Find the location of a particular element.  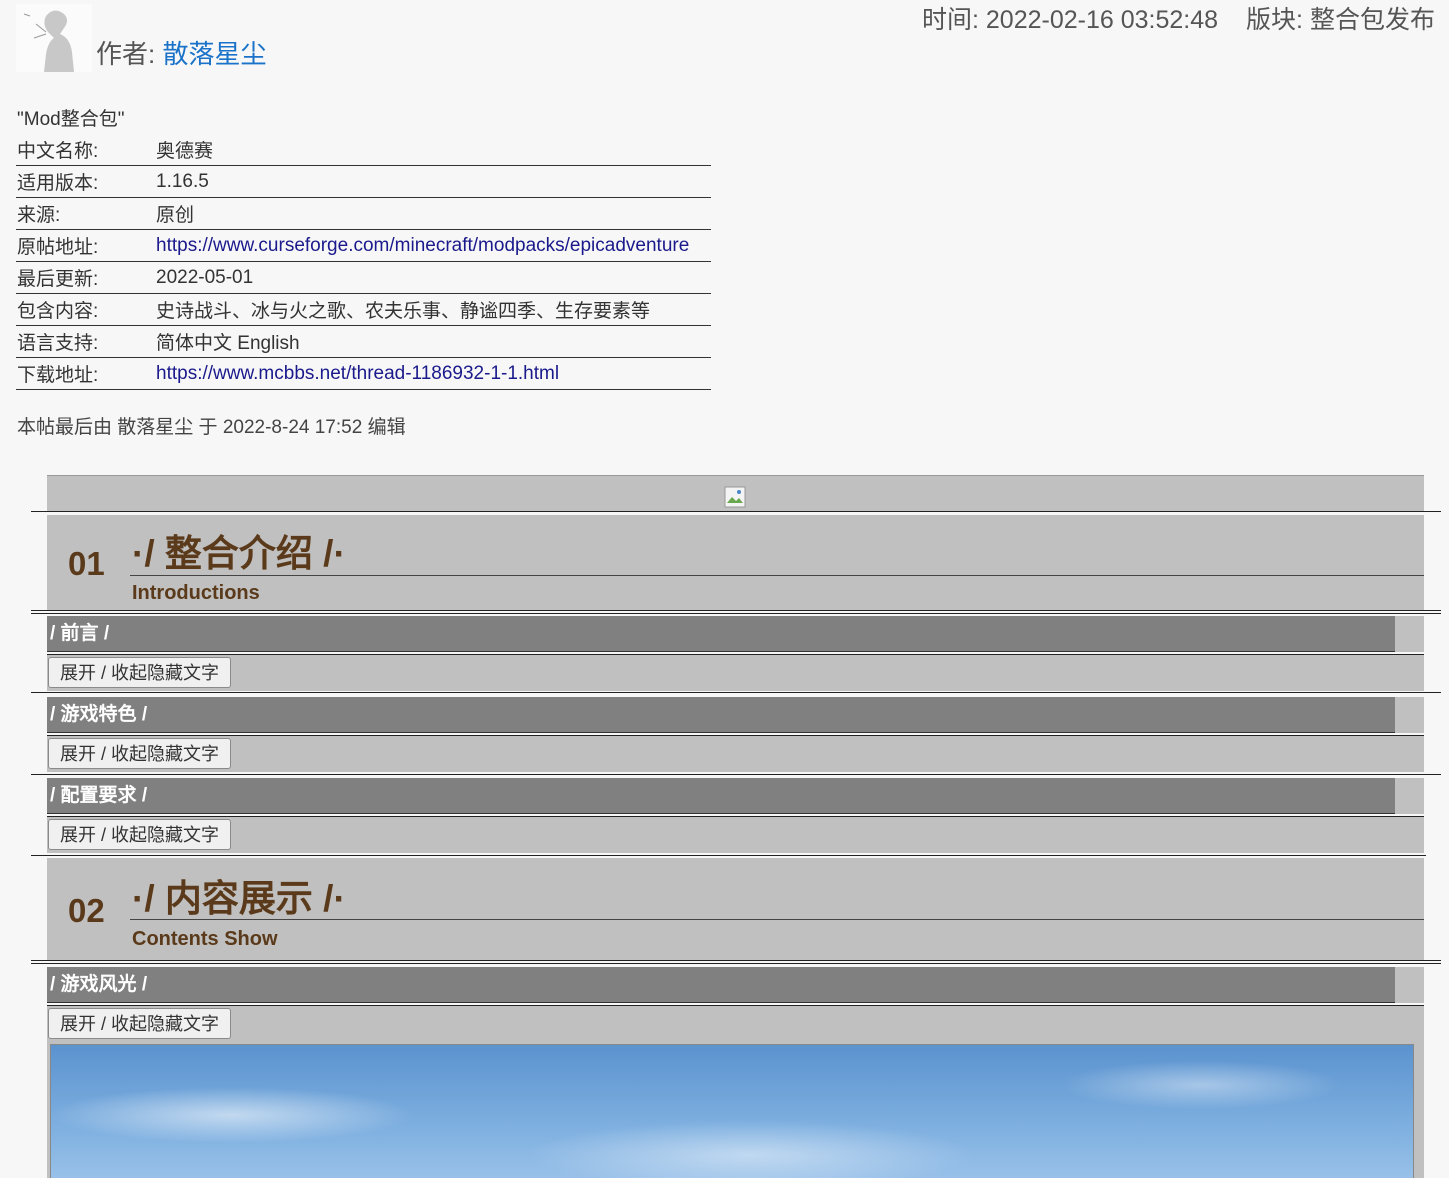

section-number: 02 is located at coordinates (86, 910).